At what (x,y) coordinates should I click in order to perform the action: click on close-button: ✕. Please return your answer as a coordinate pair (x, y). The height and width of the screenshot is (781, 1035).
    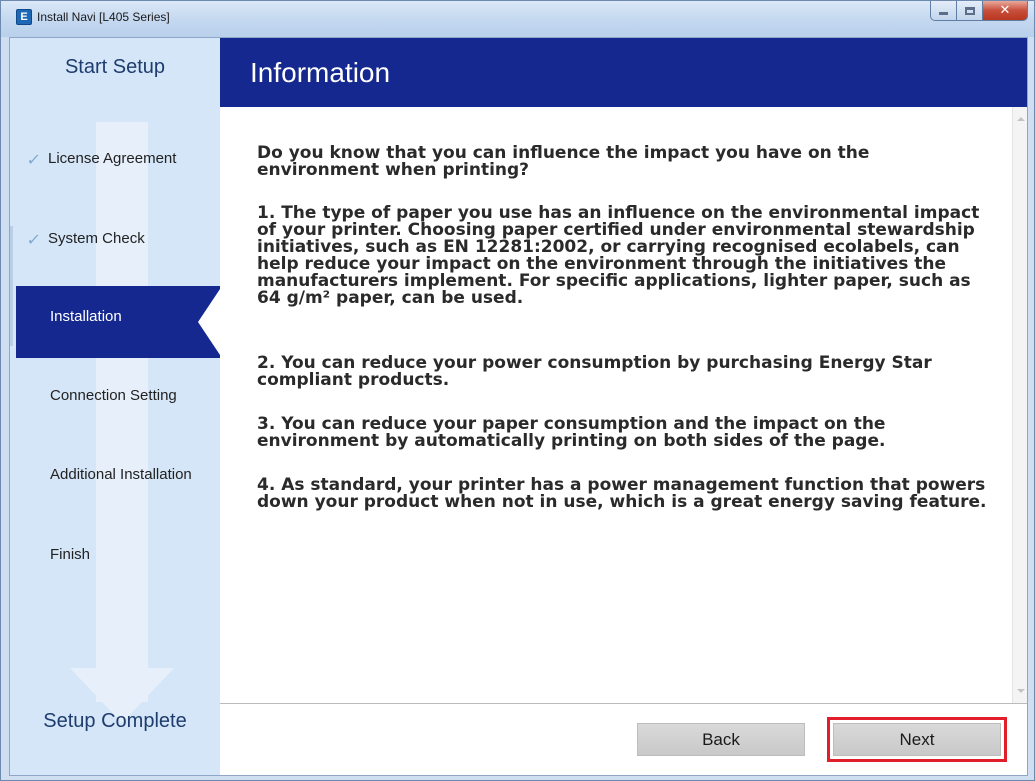
    Looking at the image, I should click on (1005, 11).